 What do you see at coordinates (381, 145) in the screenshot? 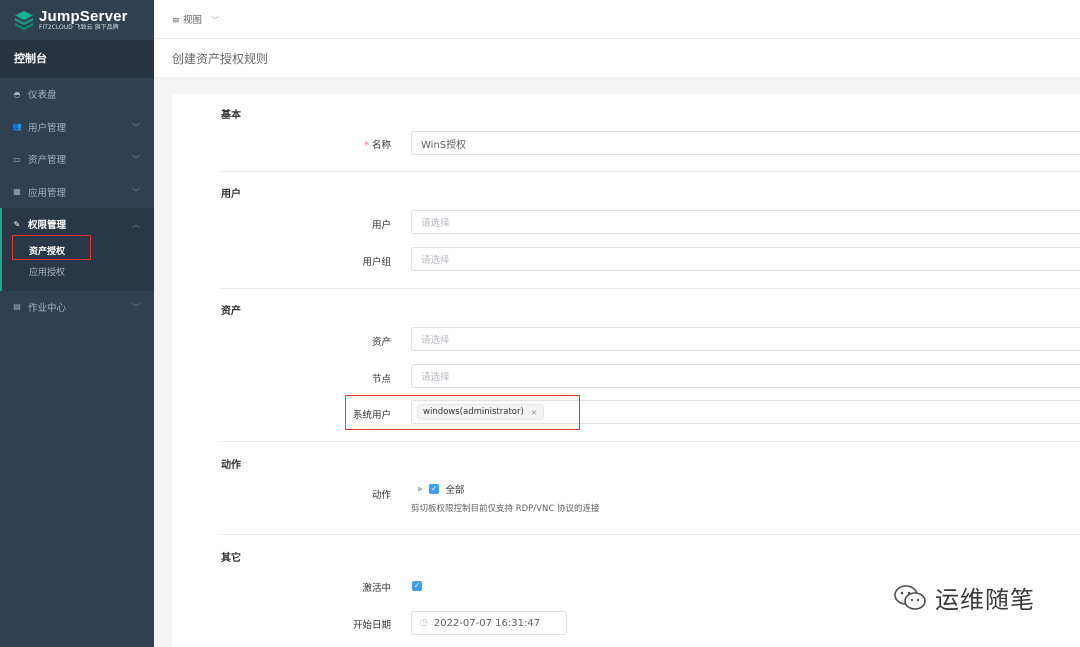
I see `name-label-text: 名称` at bounding box center [381, 145].